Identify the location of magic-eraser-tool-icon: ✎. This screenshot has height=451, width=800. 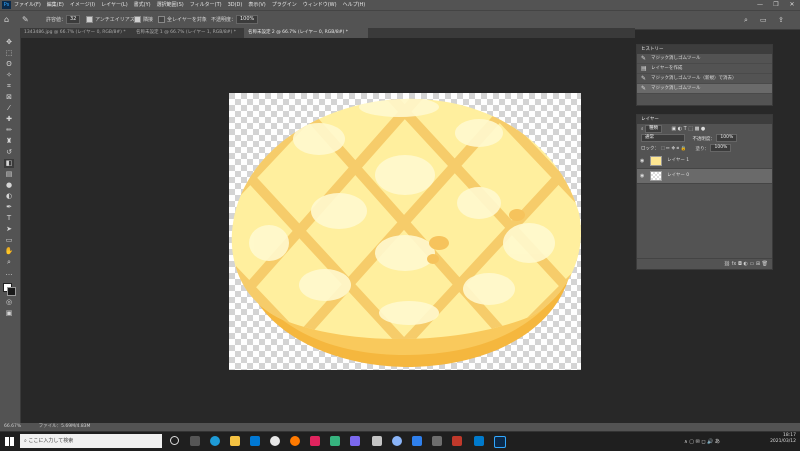
(25, 20).